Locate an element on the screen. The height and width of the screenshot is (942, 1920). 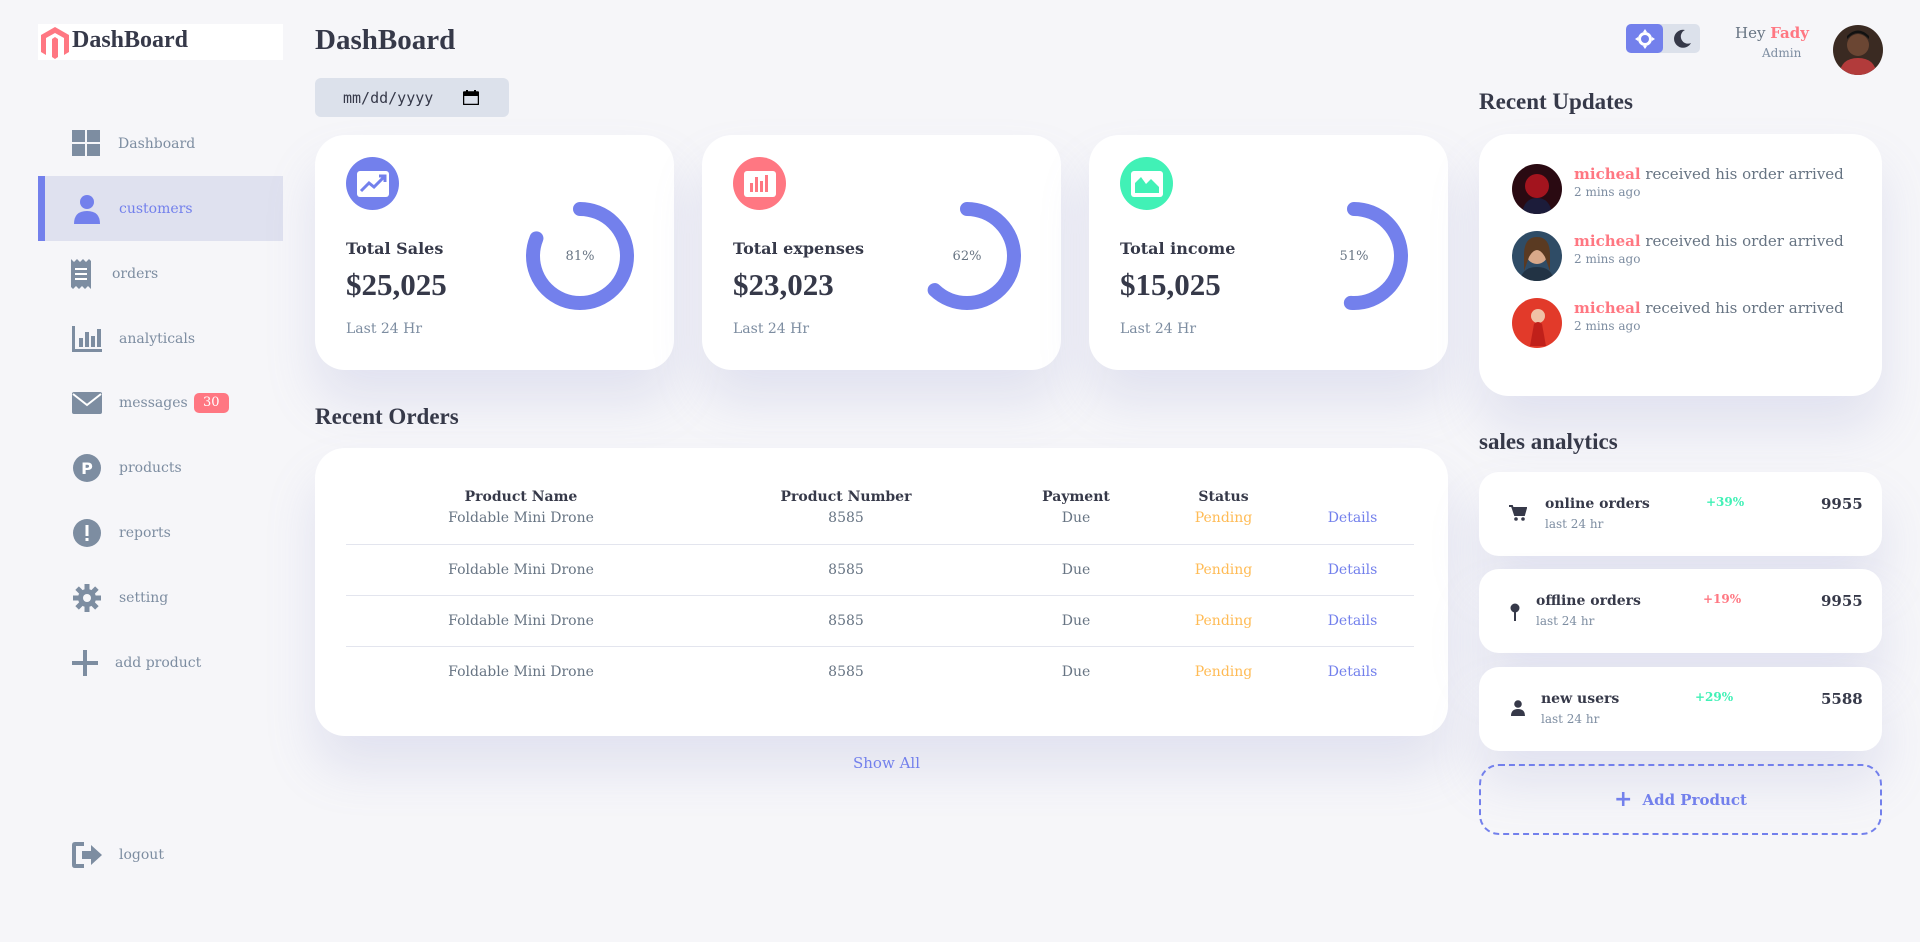
date-input: mm/dd/yyyy is located at coordinates (412, 97).